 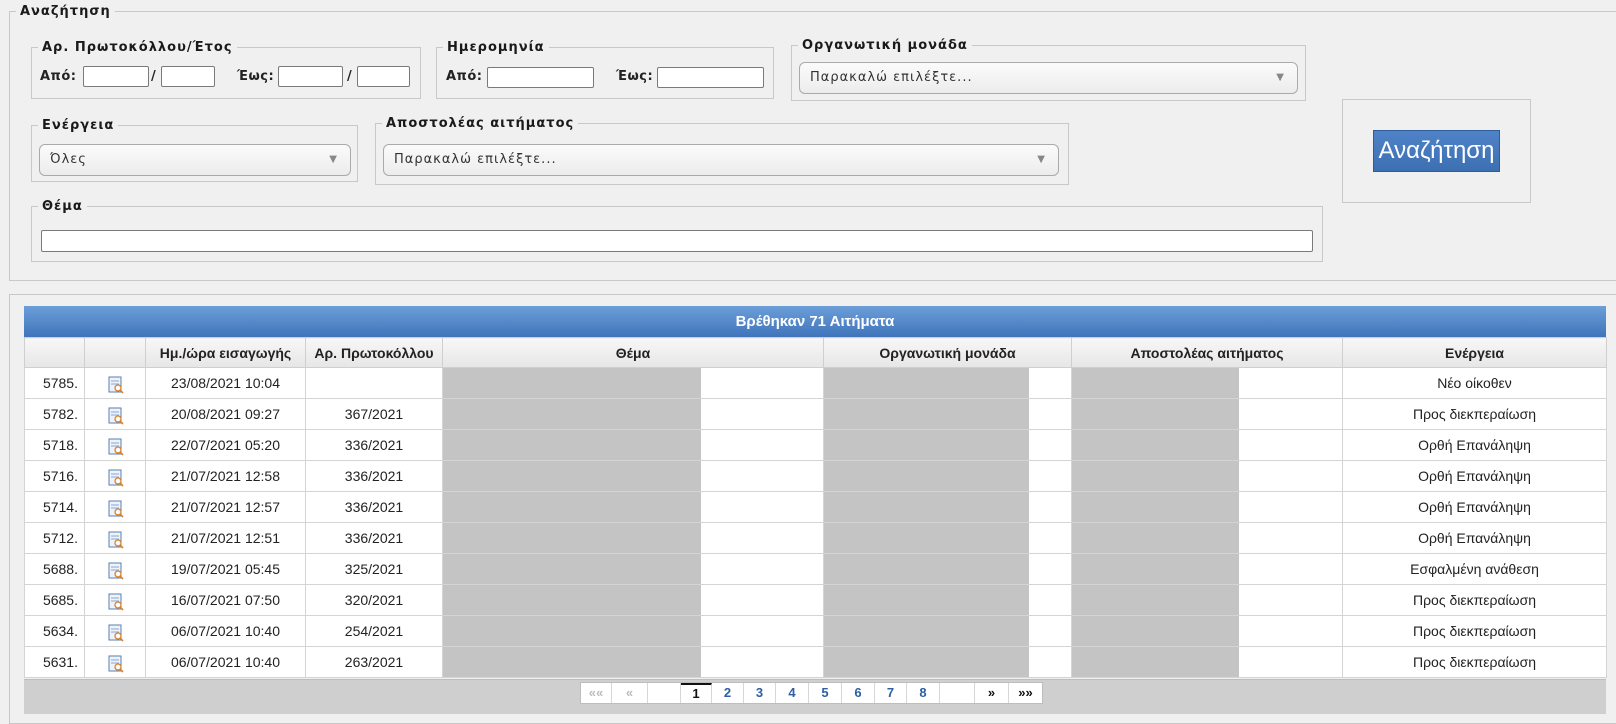 What do you see at coordinates (225, 631) in the screenshot?
I see `row-datetime: 06/07/2021 10:40` at bounding box center [225, 631].